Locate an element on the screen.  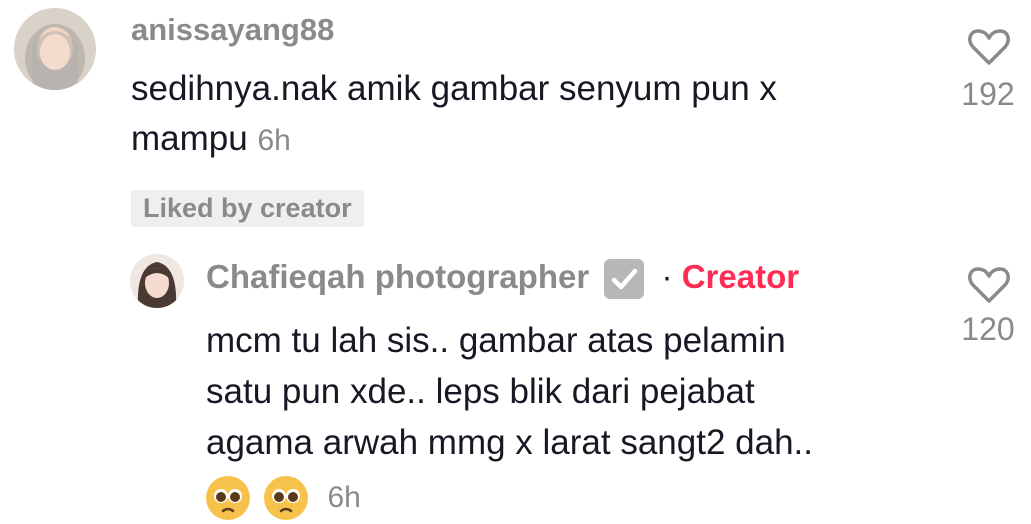
comment-username: anissayang88 is located at coordinates (232, 30).